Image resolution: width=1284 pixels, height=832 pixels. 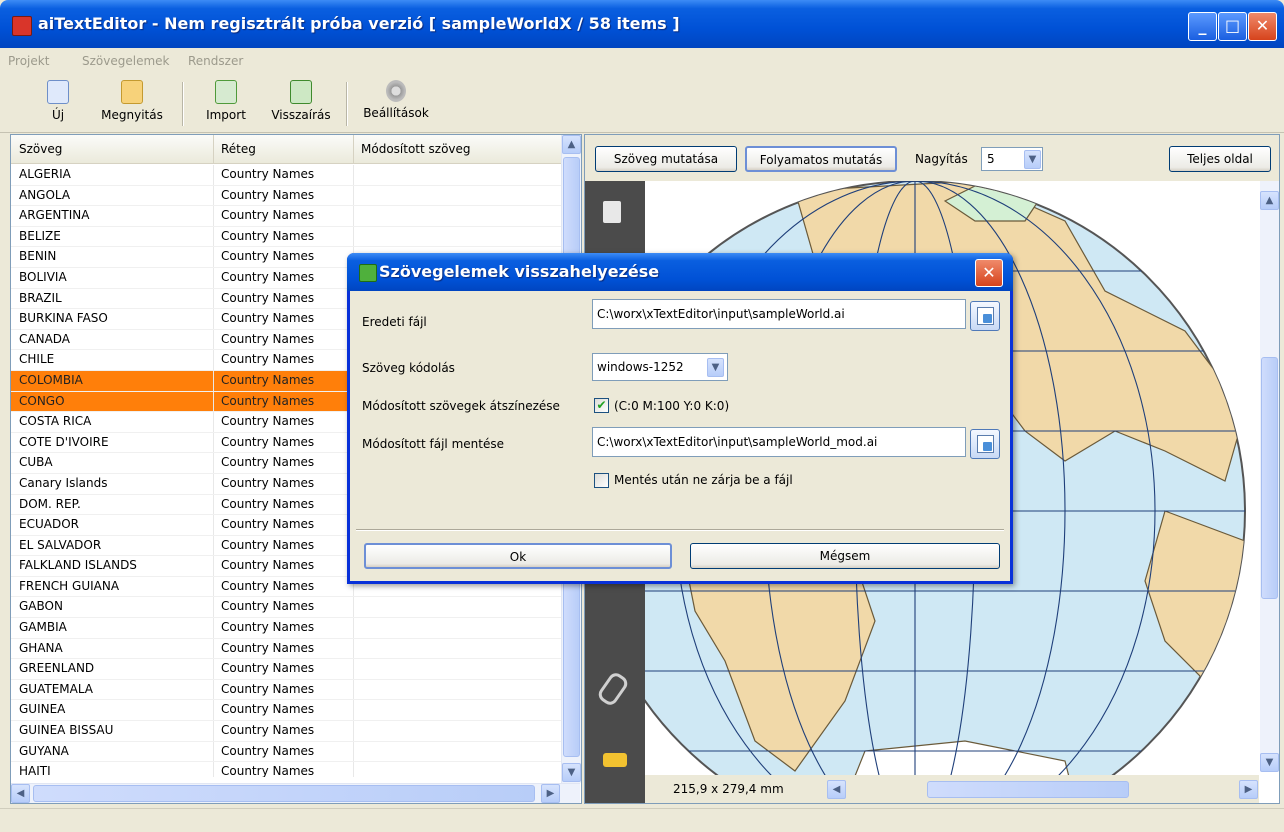 I want to click on import-button: Import, so click(x=226, y=104).